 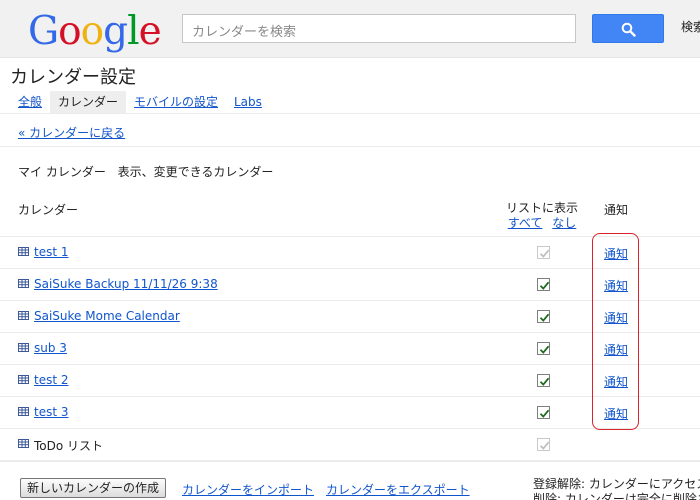 I want to click on top-bar: Google カレンダーを検索 検索, so click(x=350, y=29).